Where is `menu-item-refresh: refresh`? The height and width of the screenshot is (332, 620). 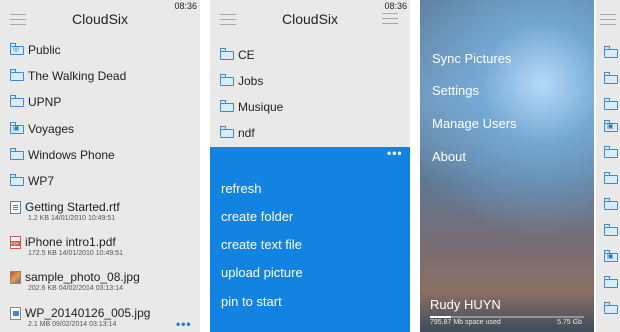 menu-item-refresh: refresh is located at coordinates (241, 188).